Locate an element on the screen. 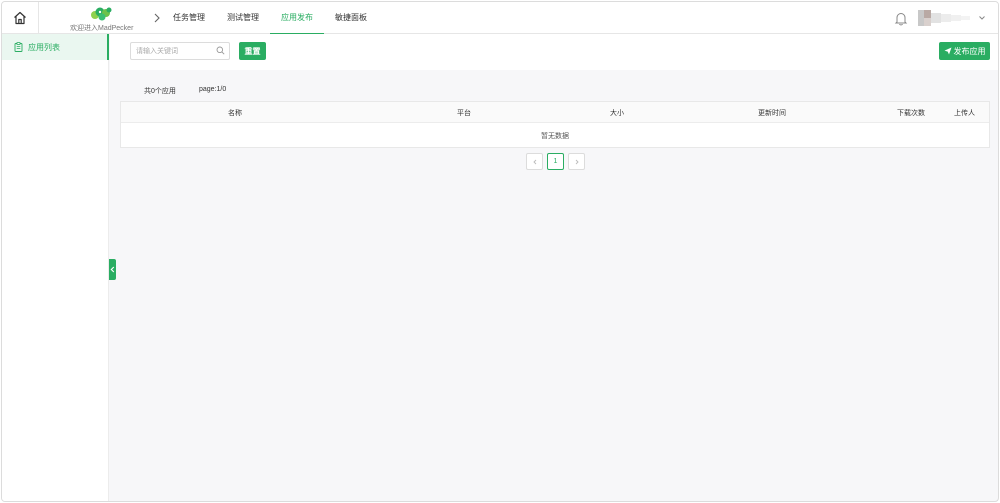 This screenshot has width=1000, height=503. list-info: 共0个应用 page:1/0 is located at coordinates (220, 91).